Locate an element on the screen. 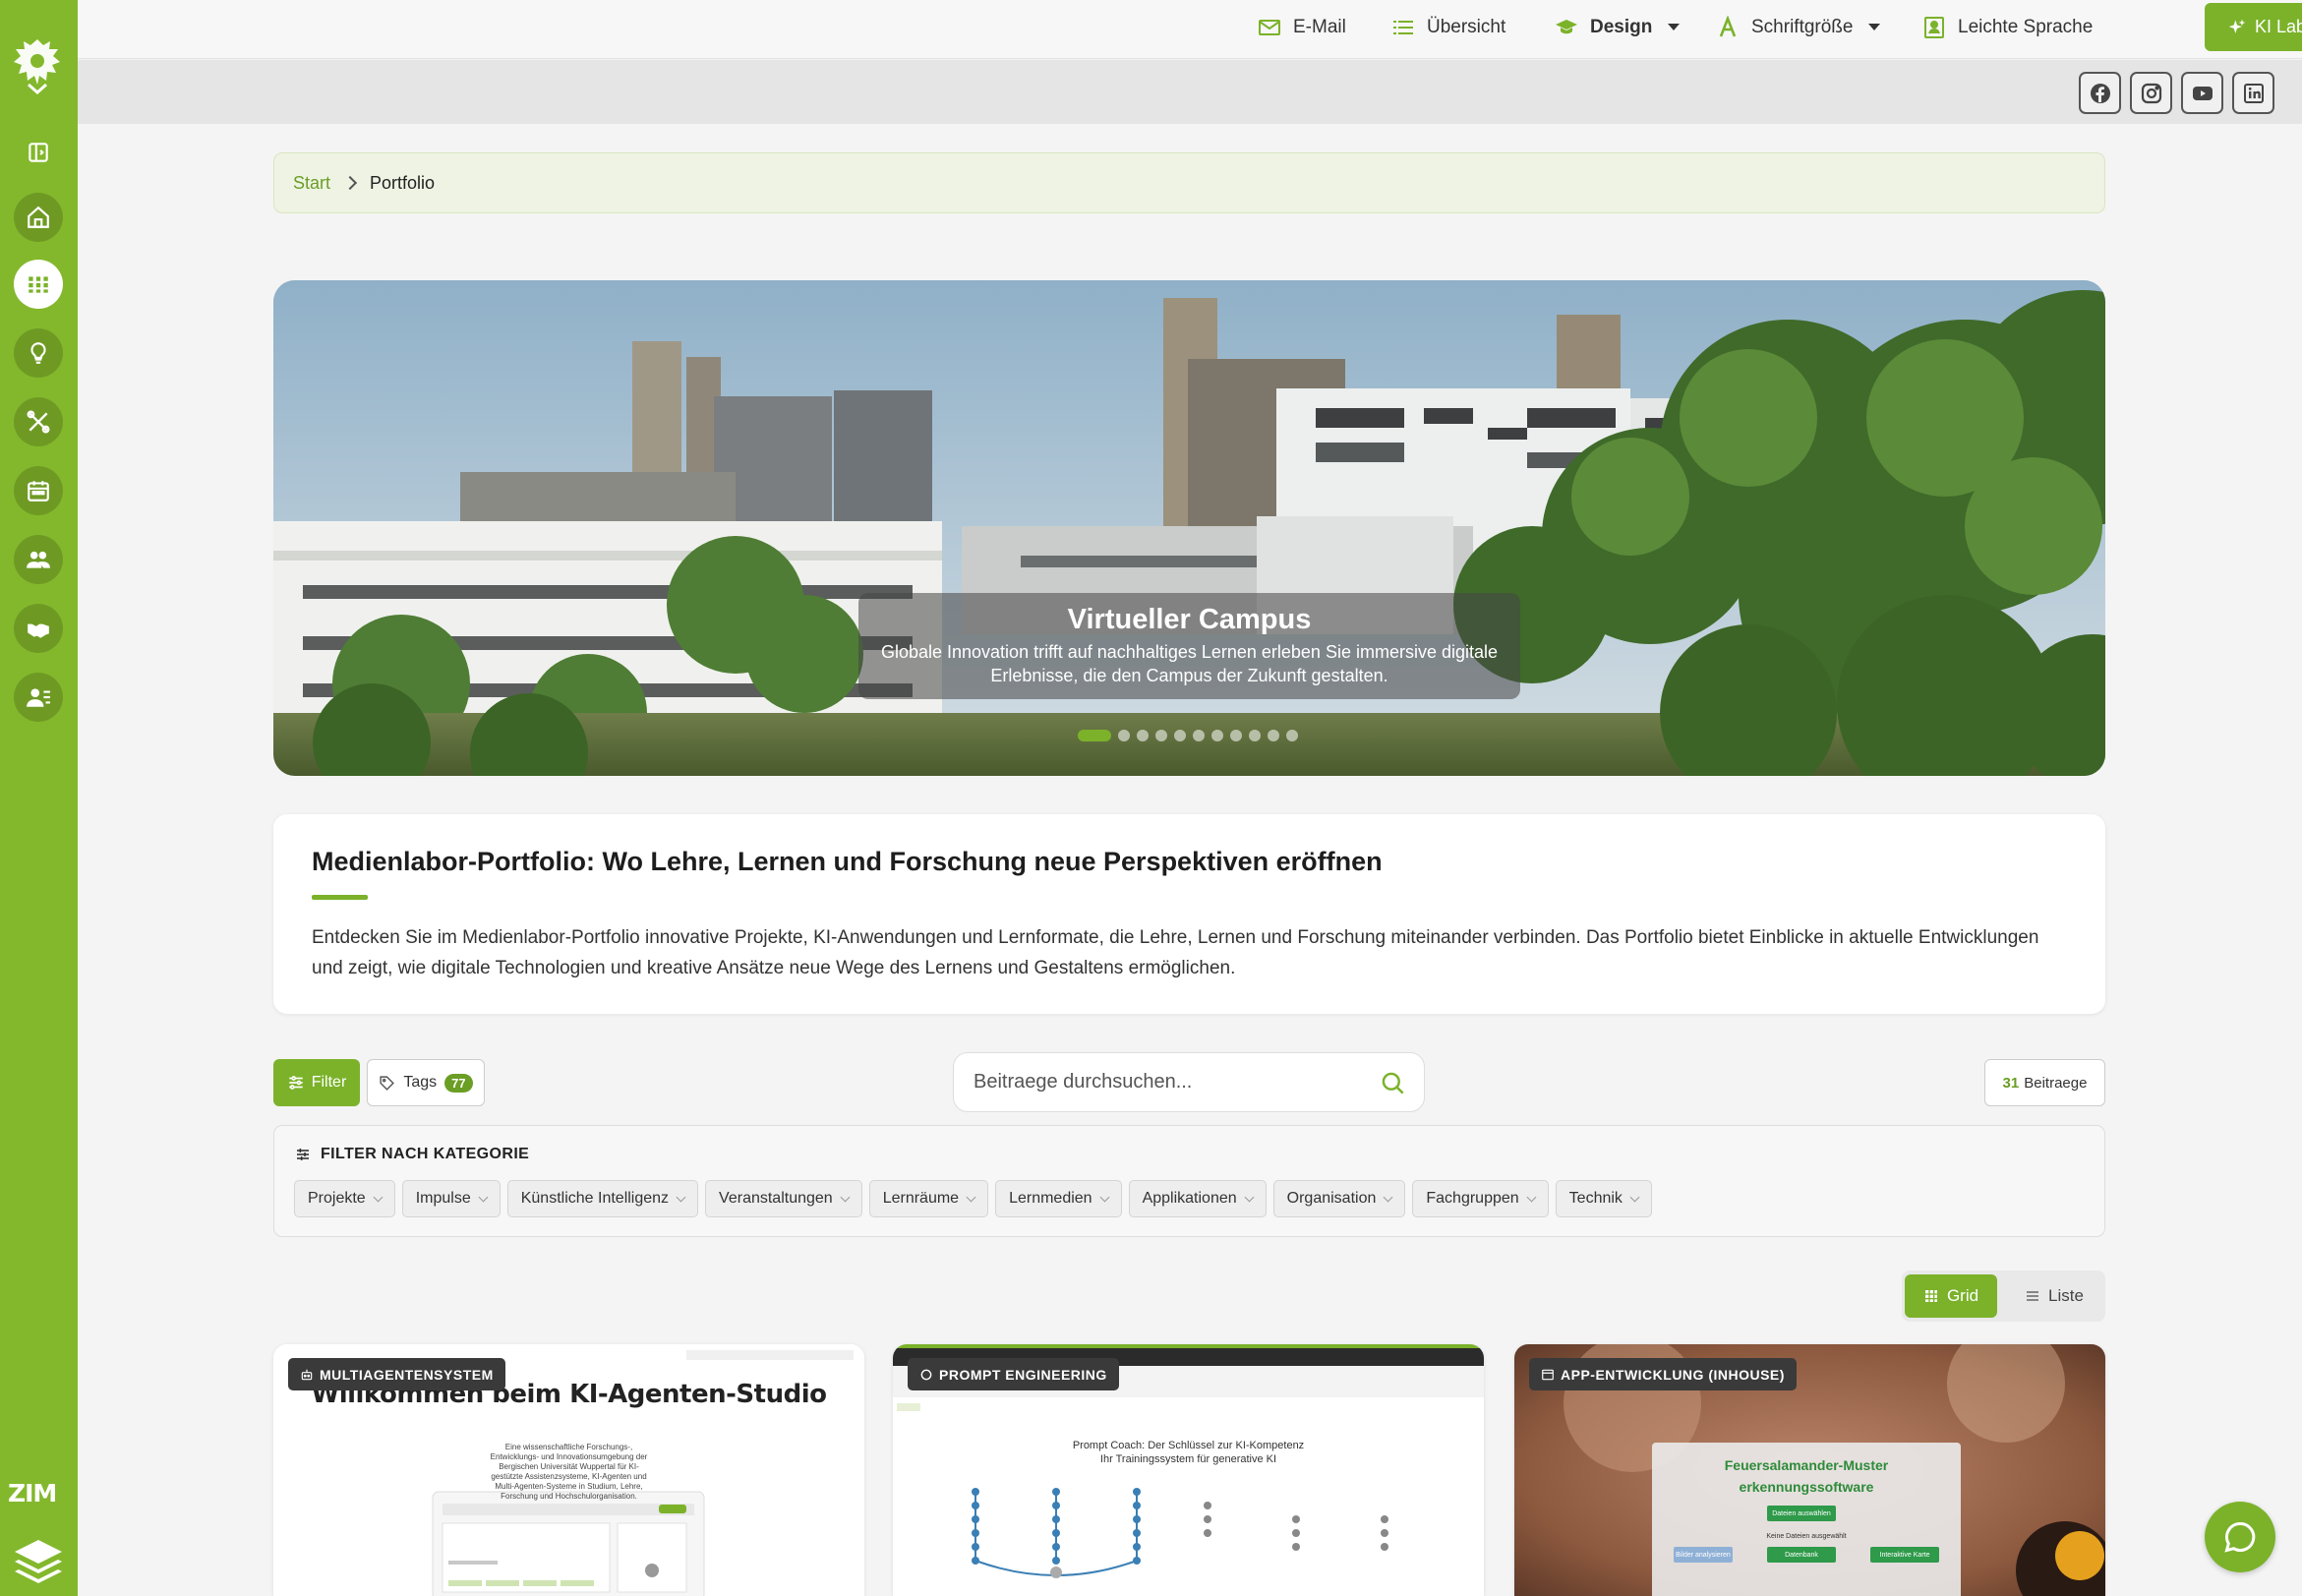  search-icon is located at coordinates (1393, 1083).